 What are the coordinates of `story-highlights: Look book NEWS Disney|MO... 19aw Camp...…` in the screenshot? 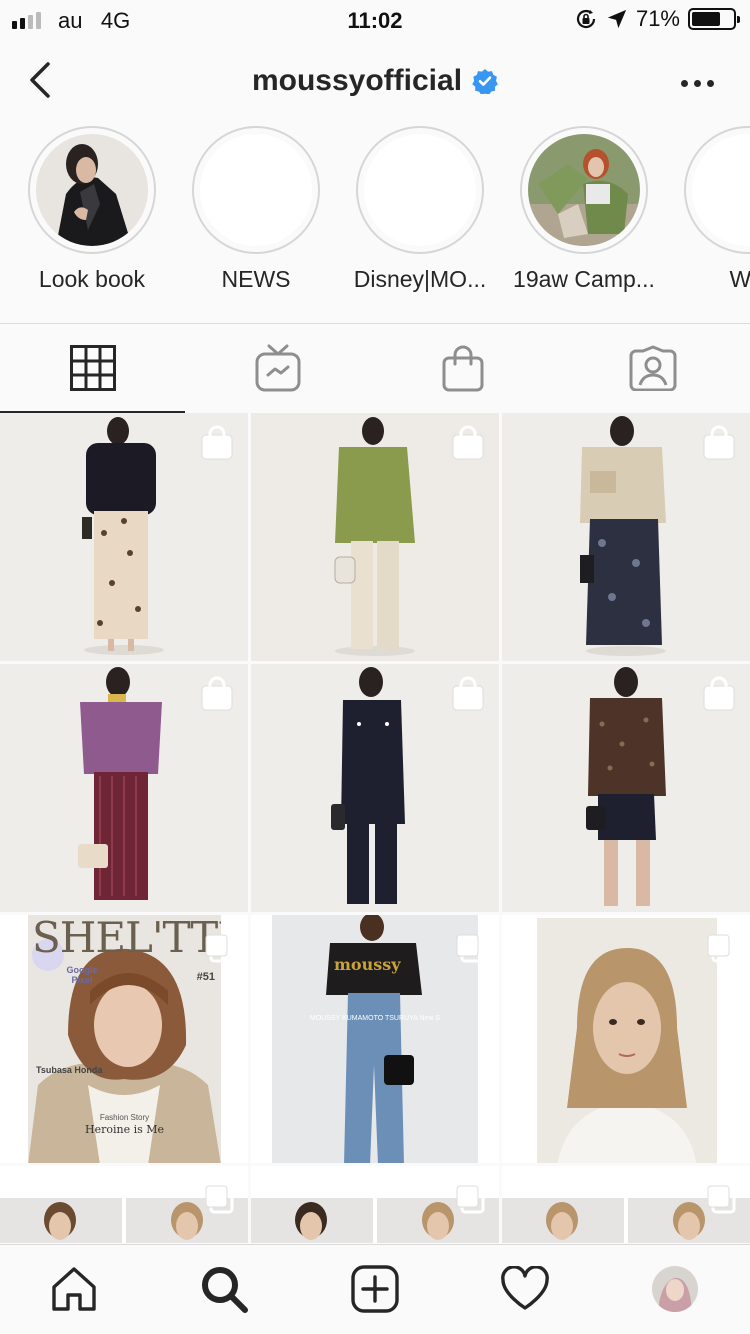 It's located at (375, 221).